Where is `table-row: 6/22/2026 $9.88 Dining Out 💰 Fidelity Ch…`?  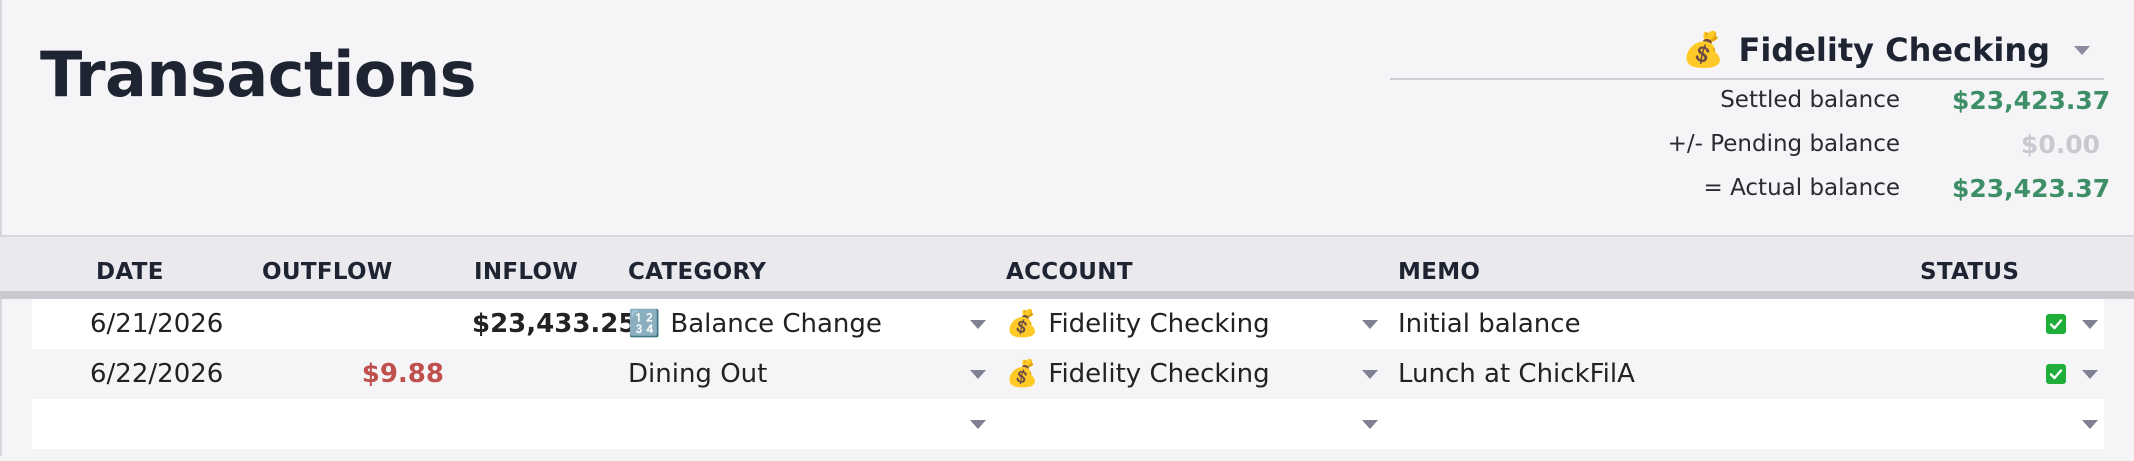 table-row: 6/22/2026 $9.88 Dining Out 💰 Fidelity Ch… is located at coordinates (1068, 374).